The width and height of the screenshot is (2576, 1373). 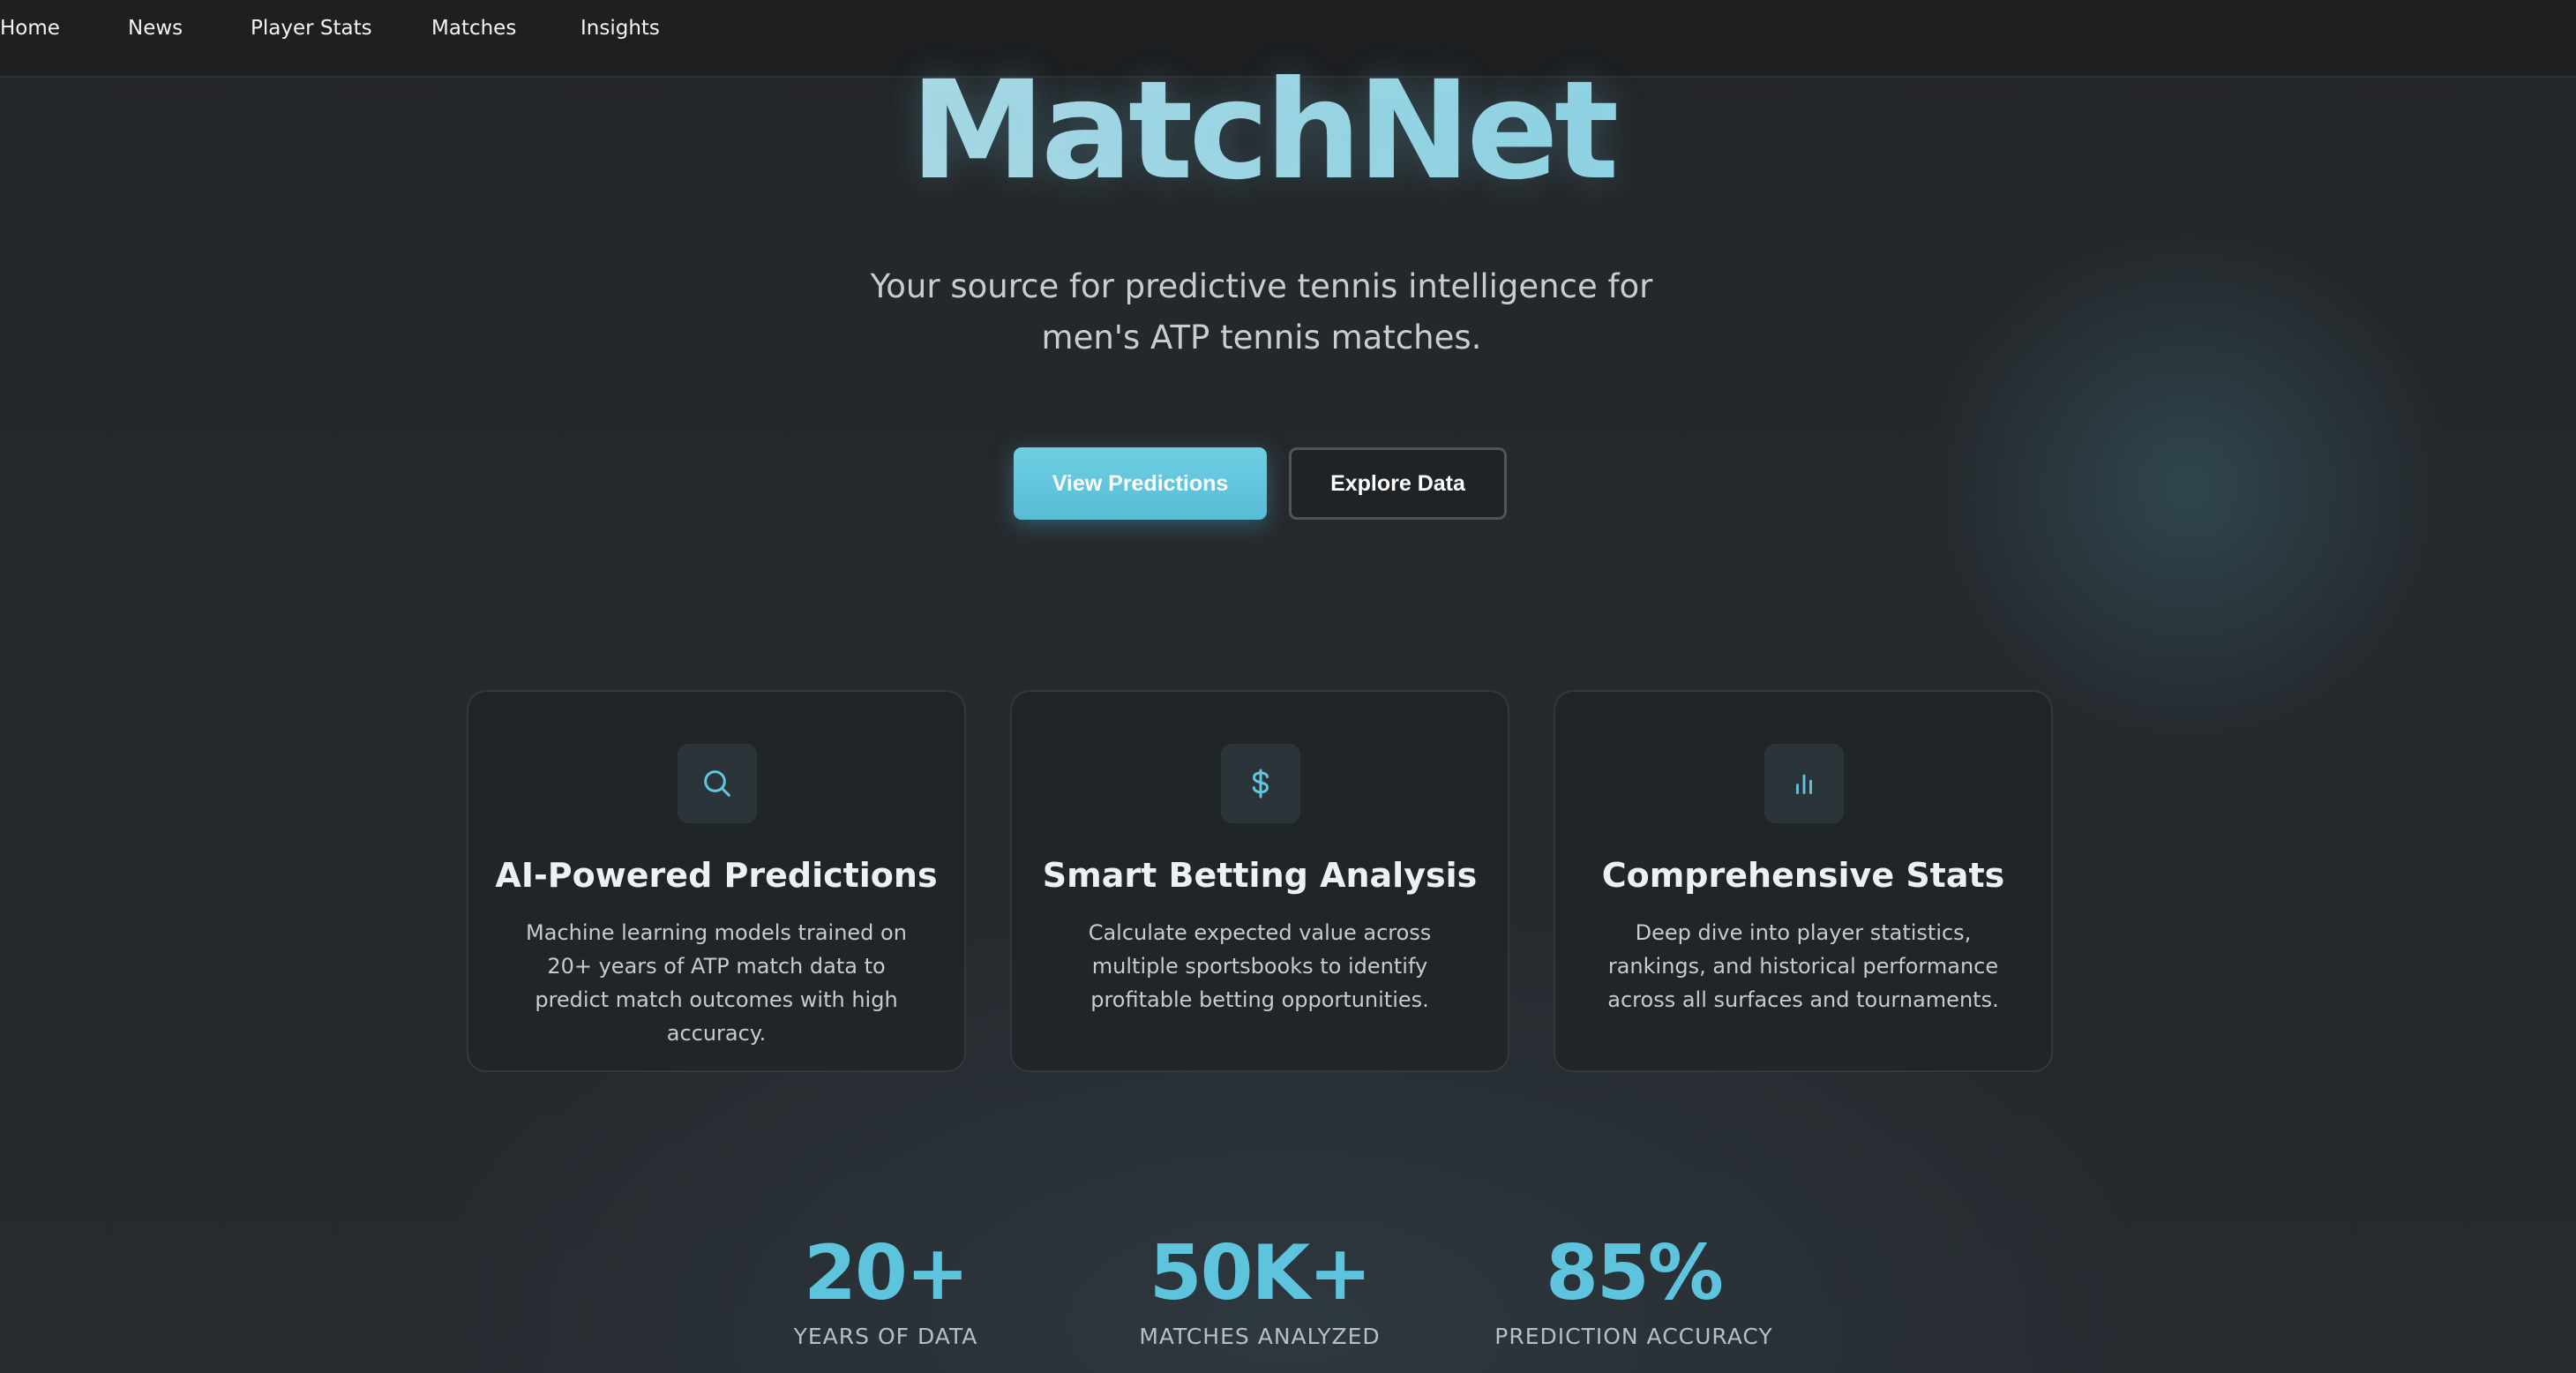 I want to click on stat-label: MATCHES ANALYZED, so click(x=1260, y=1336).